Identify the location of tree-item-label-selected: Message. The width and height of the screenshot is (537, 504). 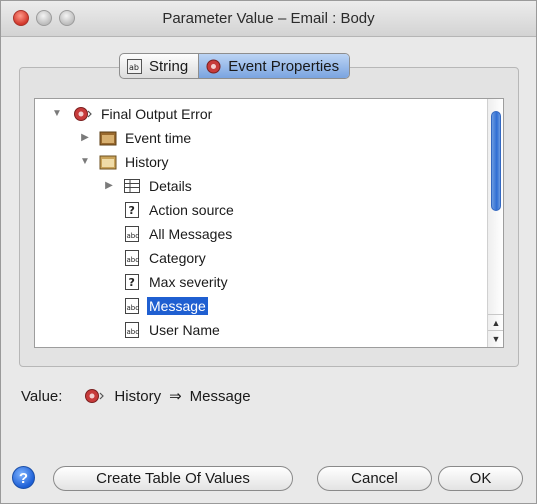
(177, 306).